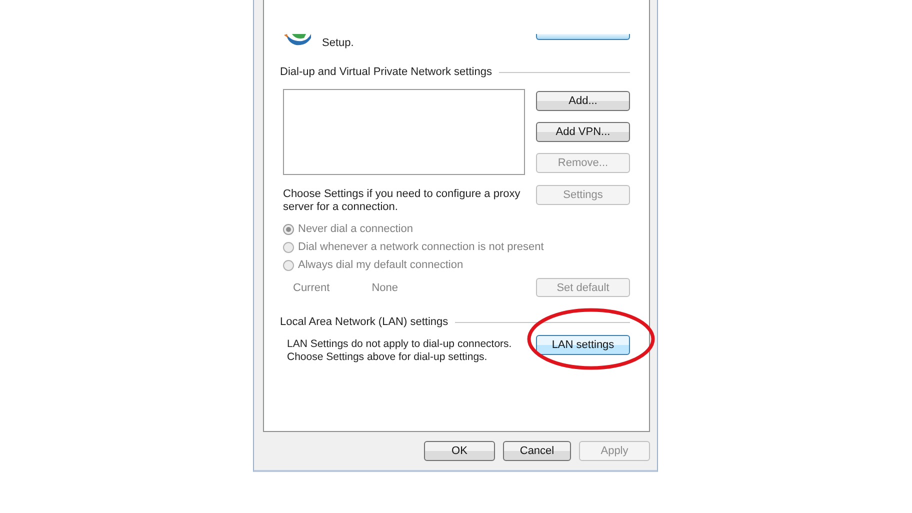  What do you see at coordinates (459, 451) in the screenshot?
I see `dialog-button: OK` at bounding box center [459, 451].